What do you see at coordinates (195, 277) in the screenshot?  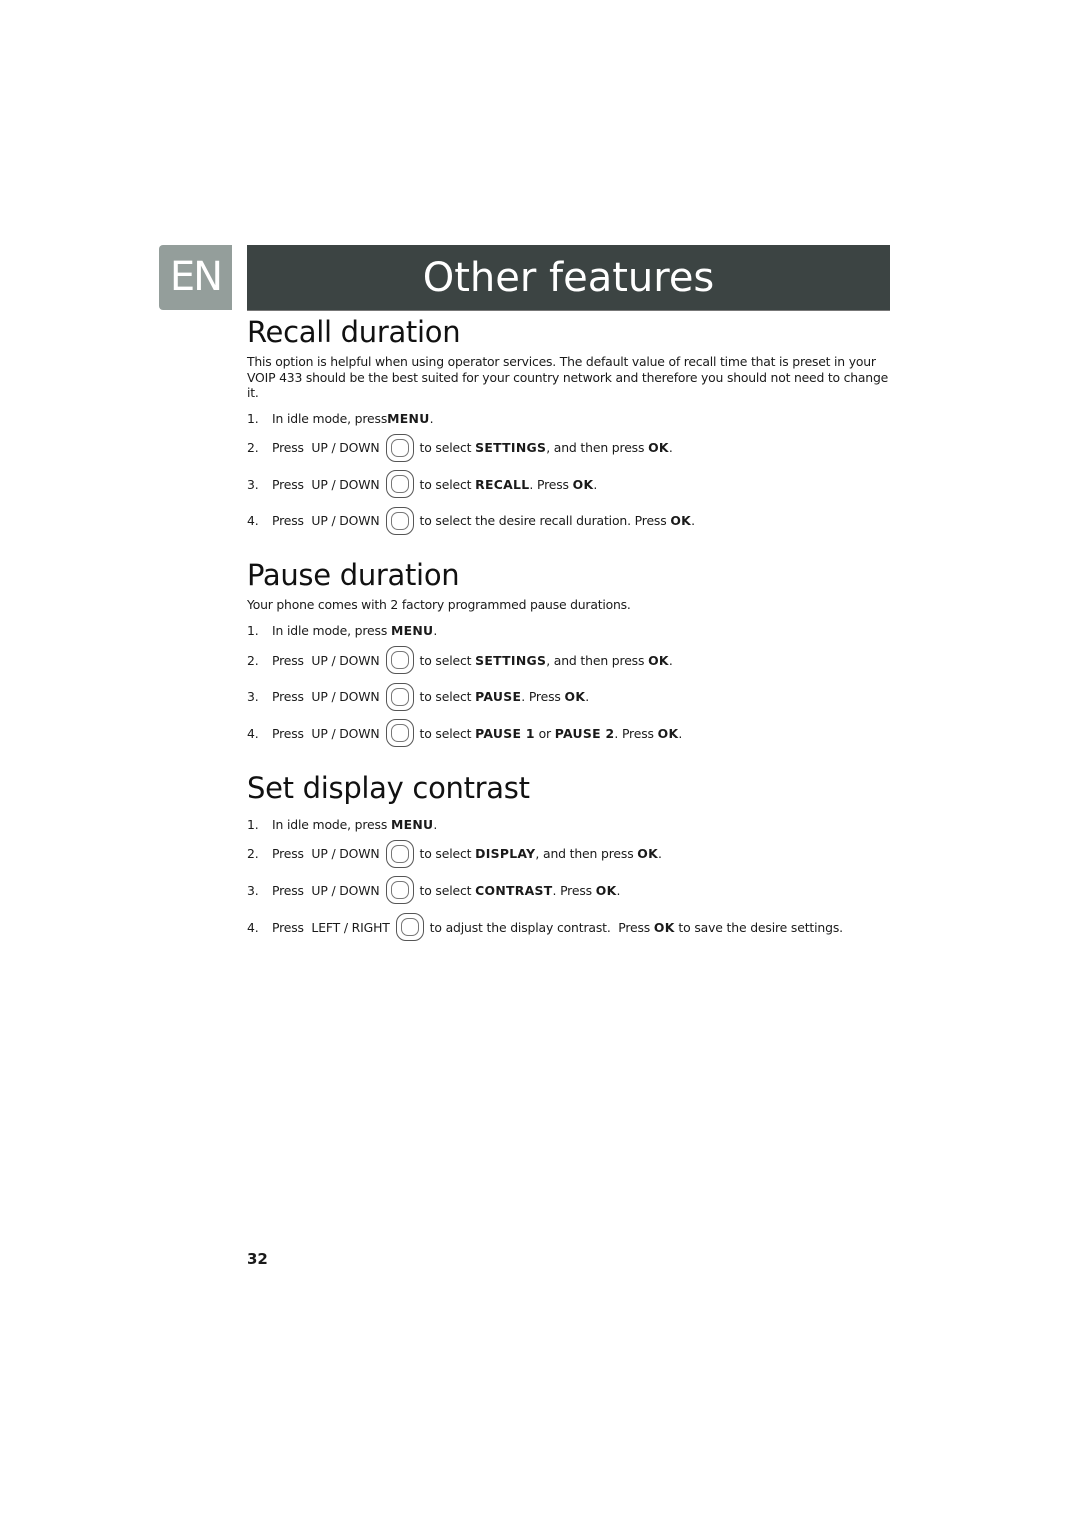 I see `language-tab: EN` at bounding box center [195, 277].